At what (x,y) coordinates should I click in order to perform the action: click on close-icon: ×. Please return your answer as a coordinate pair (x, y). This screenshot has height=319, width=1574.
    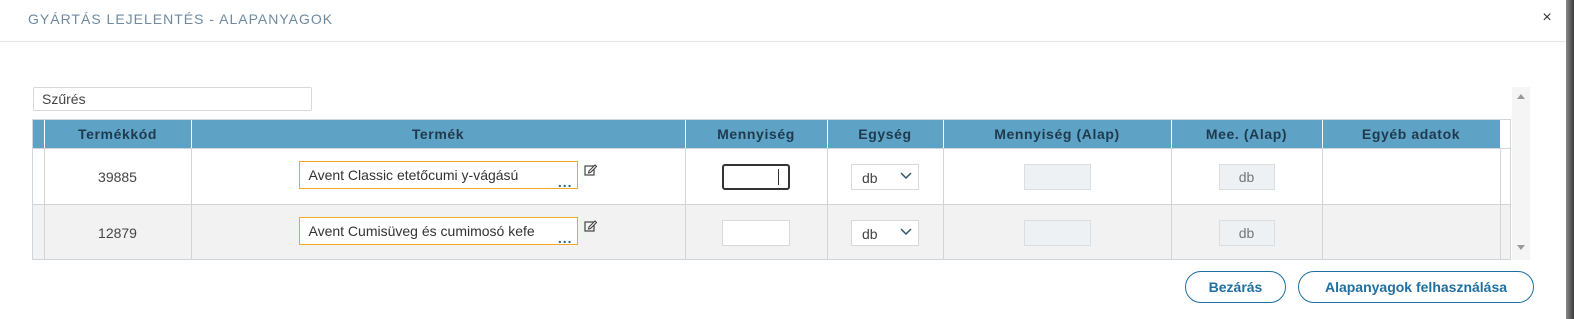
    Looking at the image, I should click on (1547, 18).